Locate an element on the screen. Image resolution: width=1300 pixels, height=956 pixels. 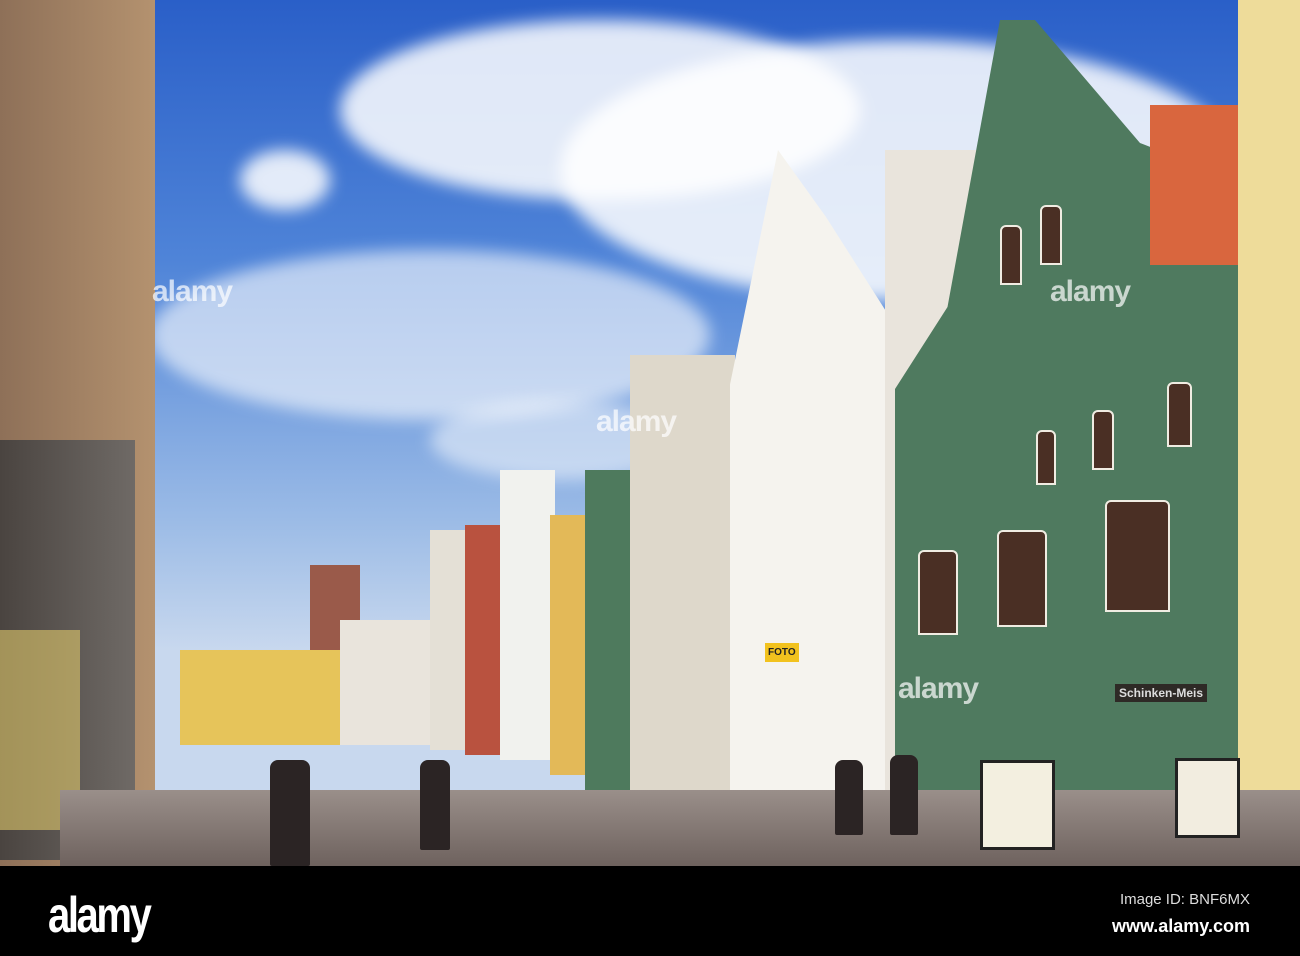
foto-sign: FOTO is located at coordinates (782, 652).